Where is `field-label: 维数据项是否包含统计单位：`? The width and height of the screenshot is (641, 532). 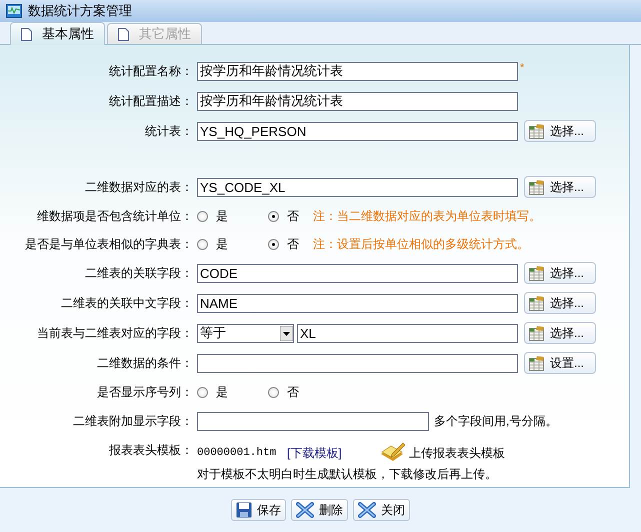
field-label: 维数据项是否包含统计单位： is located at coordinates (114, 216).